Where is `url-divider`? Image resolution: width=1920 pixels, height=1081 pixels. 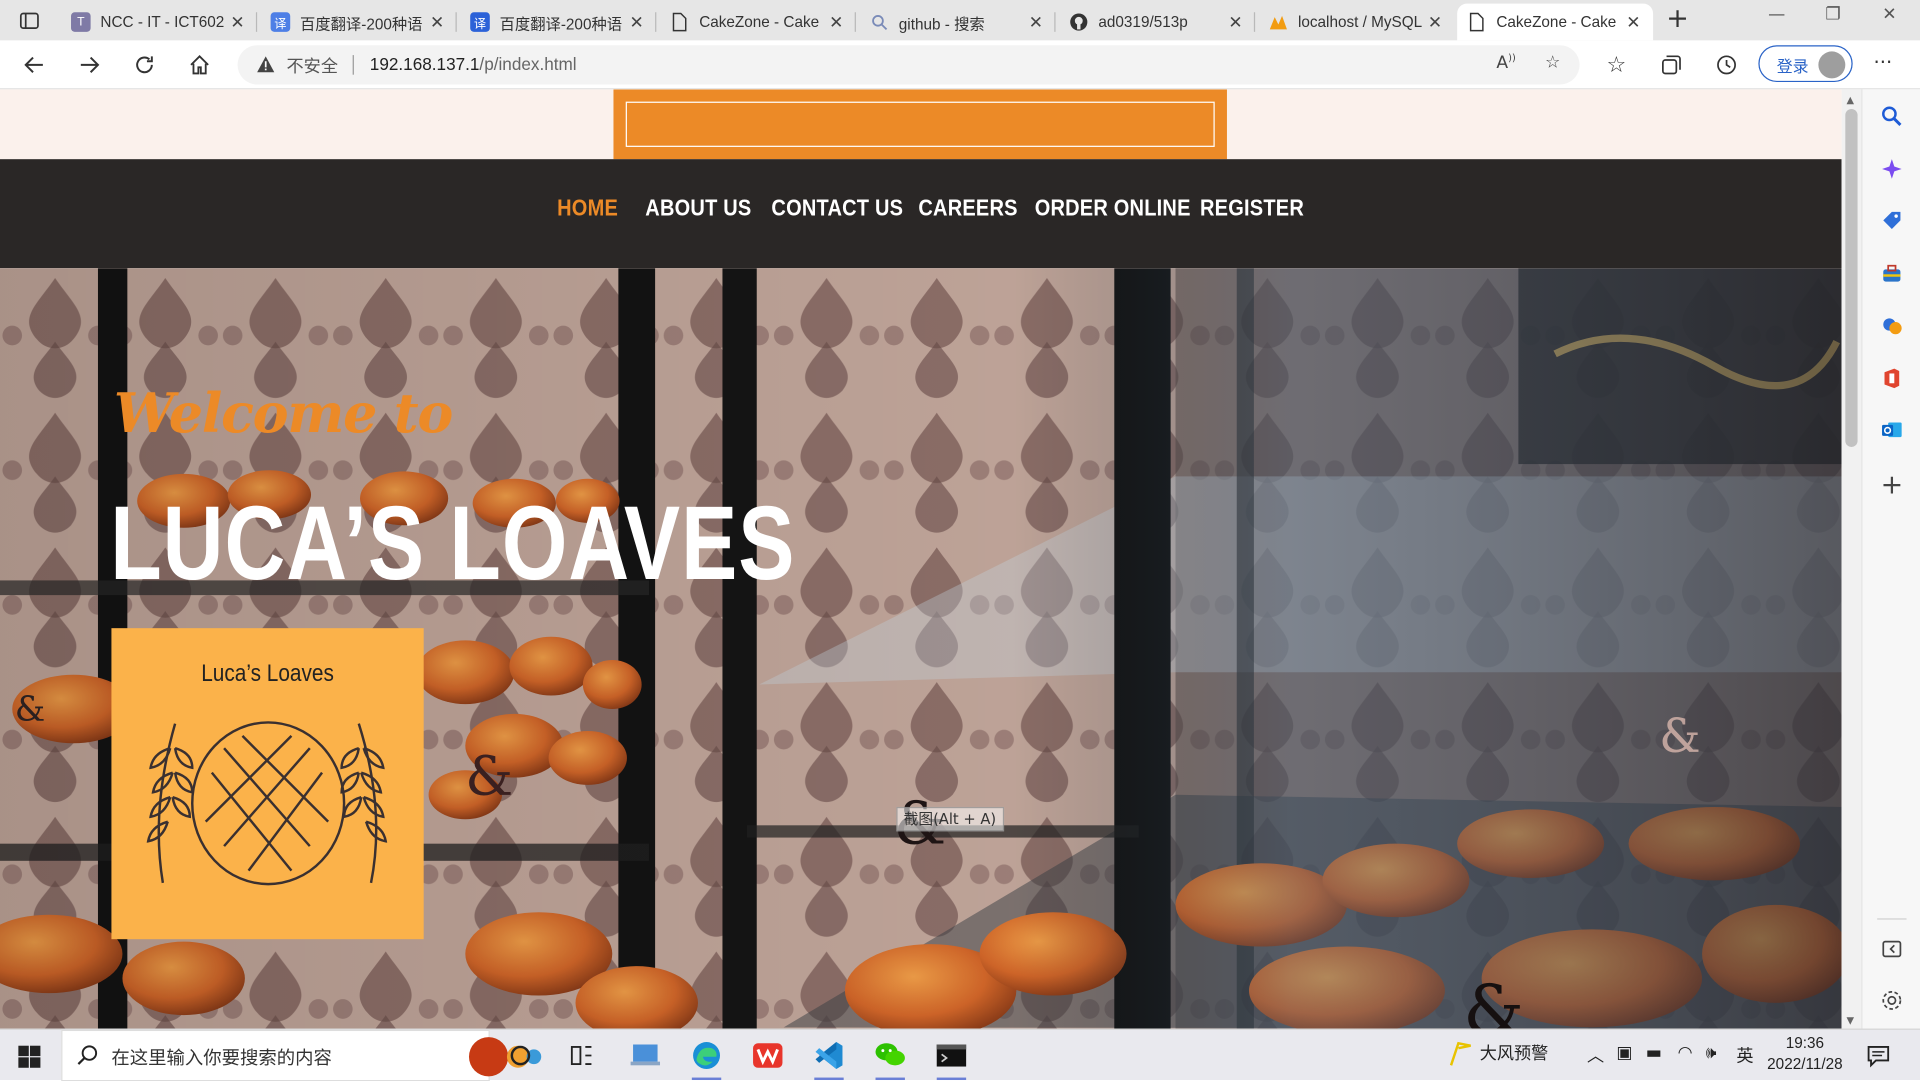
url-divider is located at coordinates (353, 65).